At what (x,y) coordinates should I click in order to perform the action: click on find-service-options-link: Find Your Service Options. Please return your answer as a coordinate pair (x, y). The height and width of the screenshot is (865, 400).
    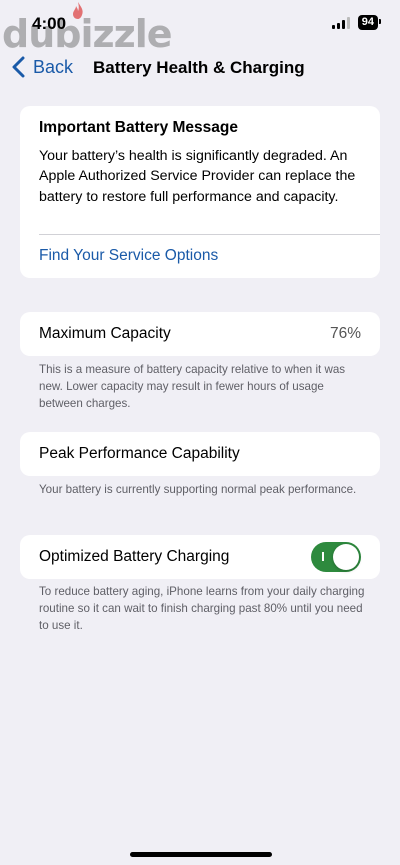
    Looking at the image, I should click on (128, 256).